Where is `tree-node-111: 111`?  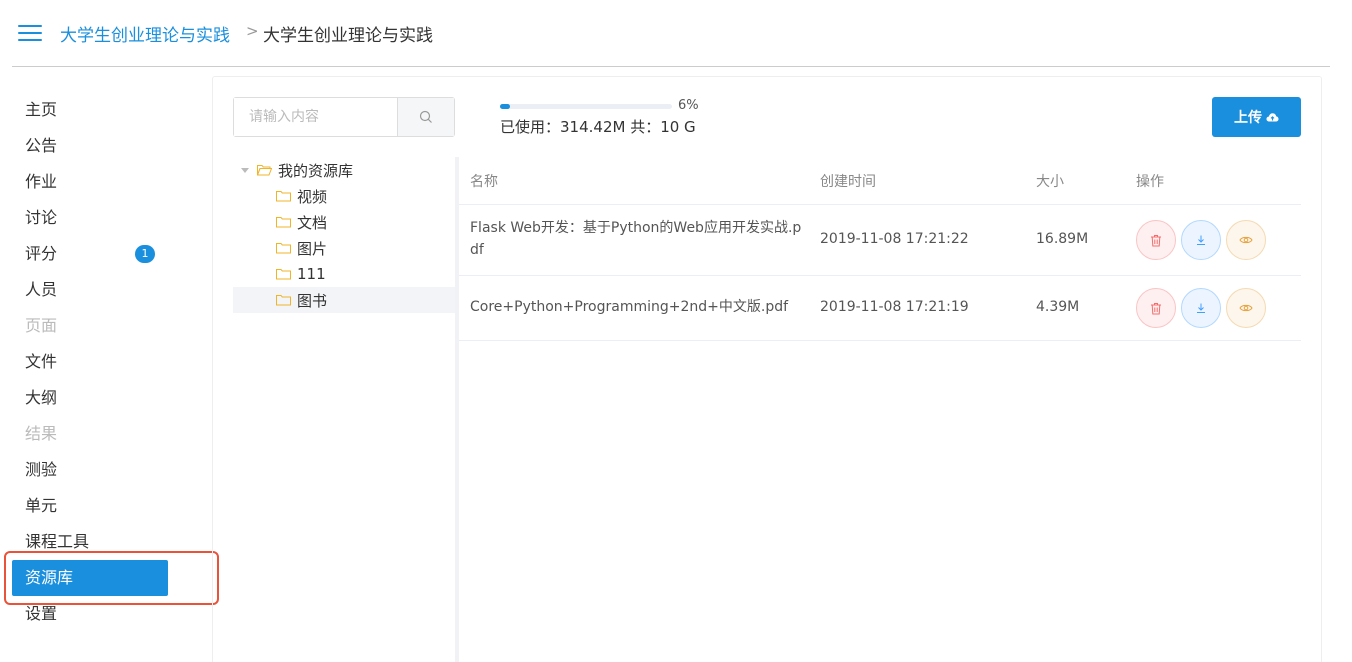
tree-node-111: 111 is located at coordinates (344, 274).